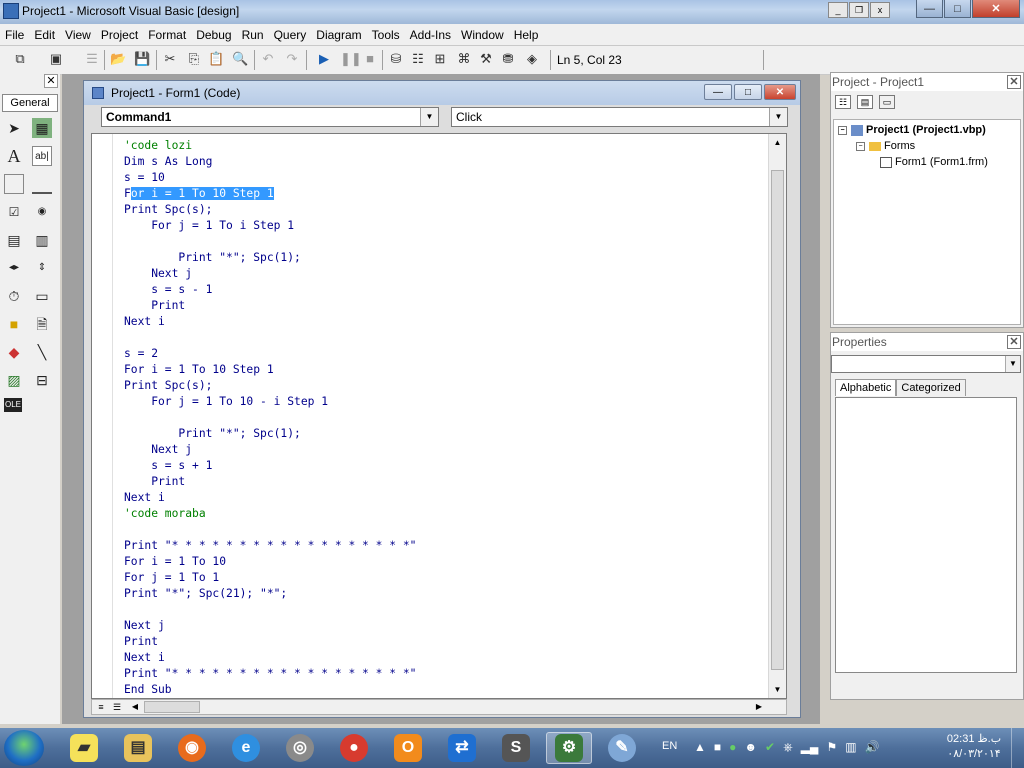  I want to click on data-control-icon: ⊟, so click(42, 380).